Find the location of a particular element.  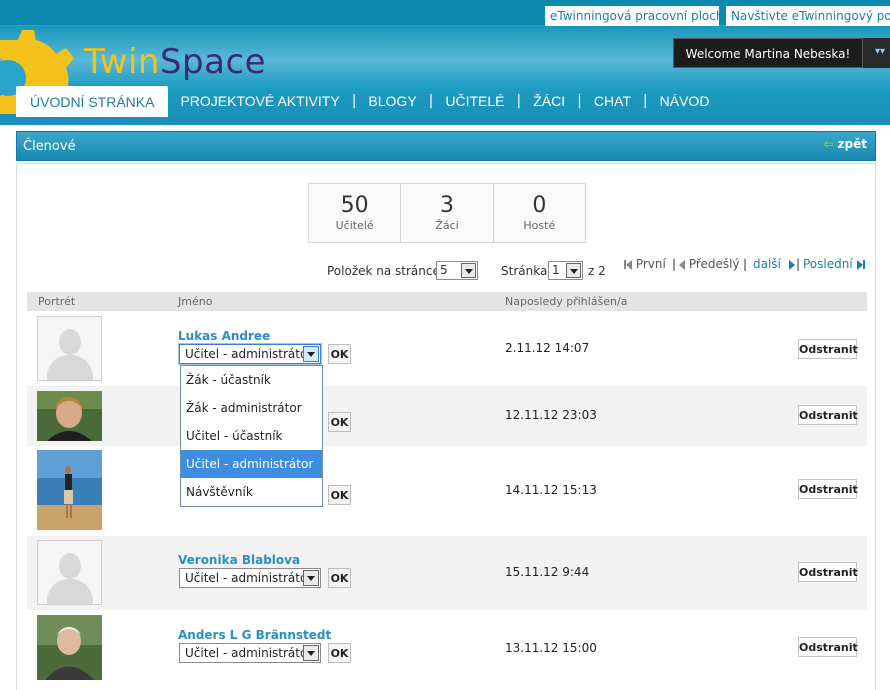

pager-next-label: další is located at coordinates (767, 264).